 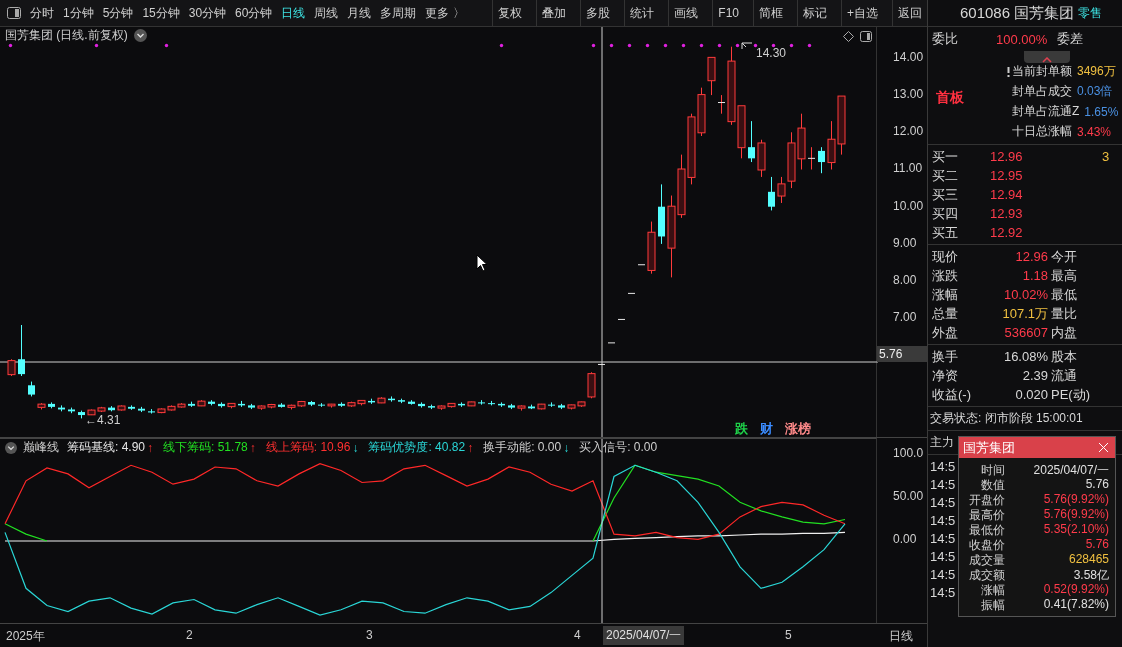 I want to click on toolbar-button: 叠加, so click(x=554, y=13).